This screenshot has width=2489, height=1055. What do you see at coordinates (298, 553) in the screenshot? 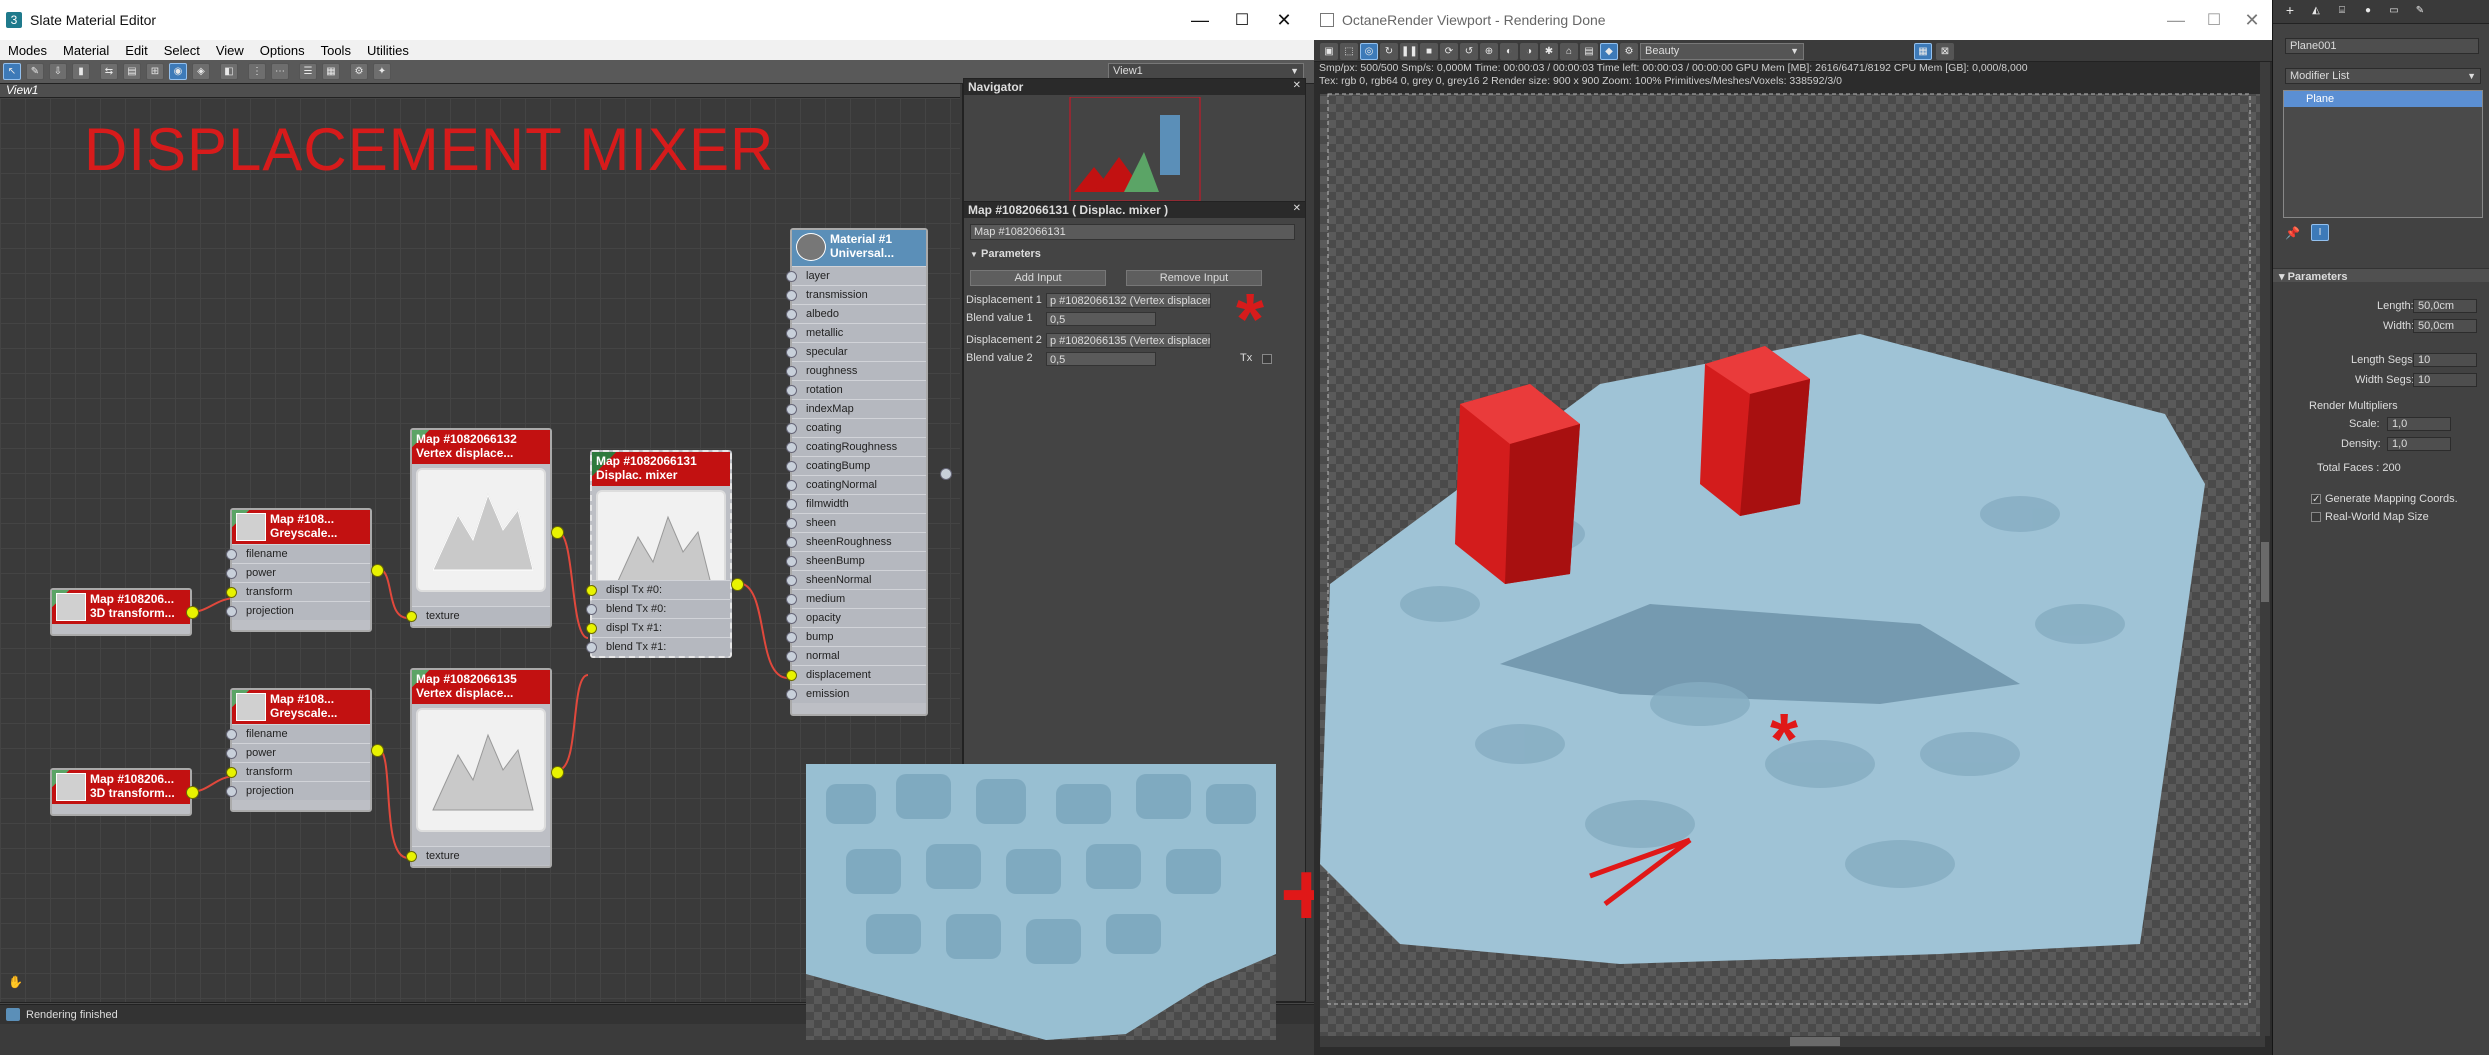
I see `slot-filename: filename` at bounding box center [298, 553].